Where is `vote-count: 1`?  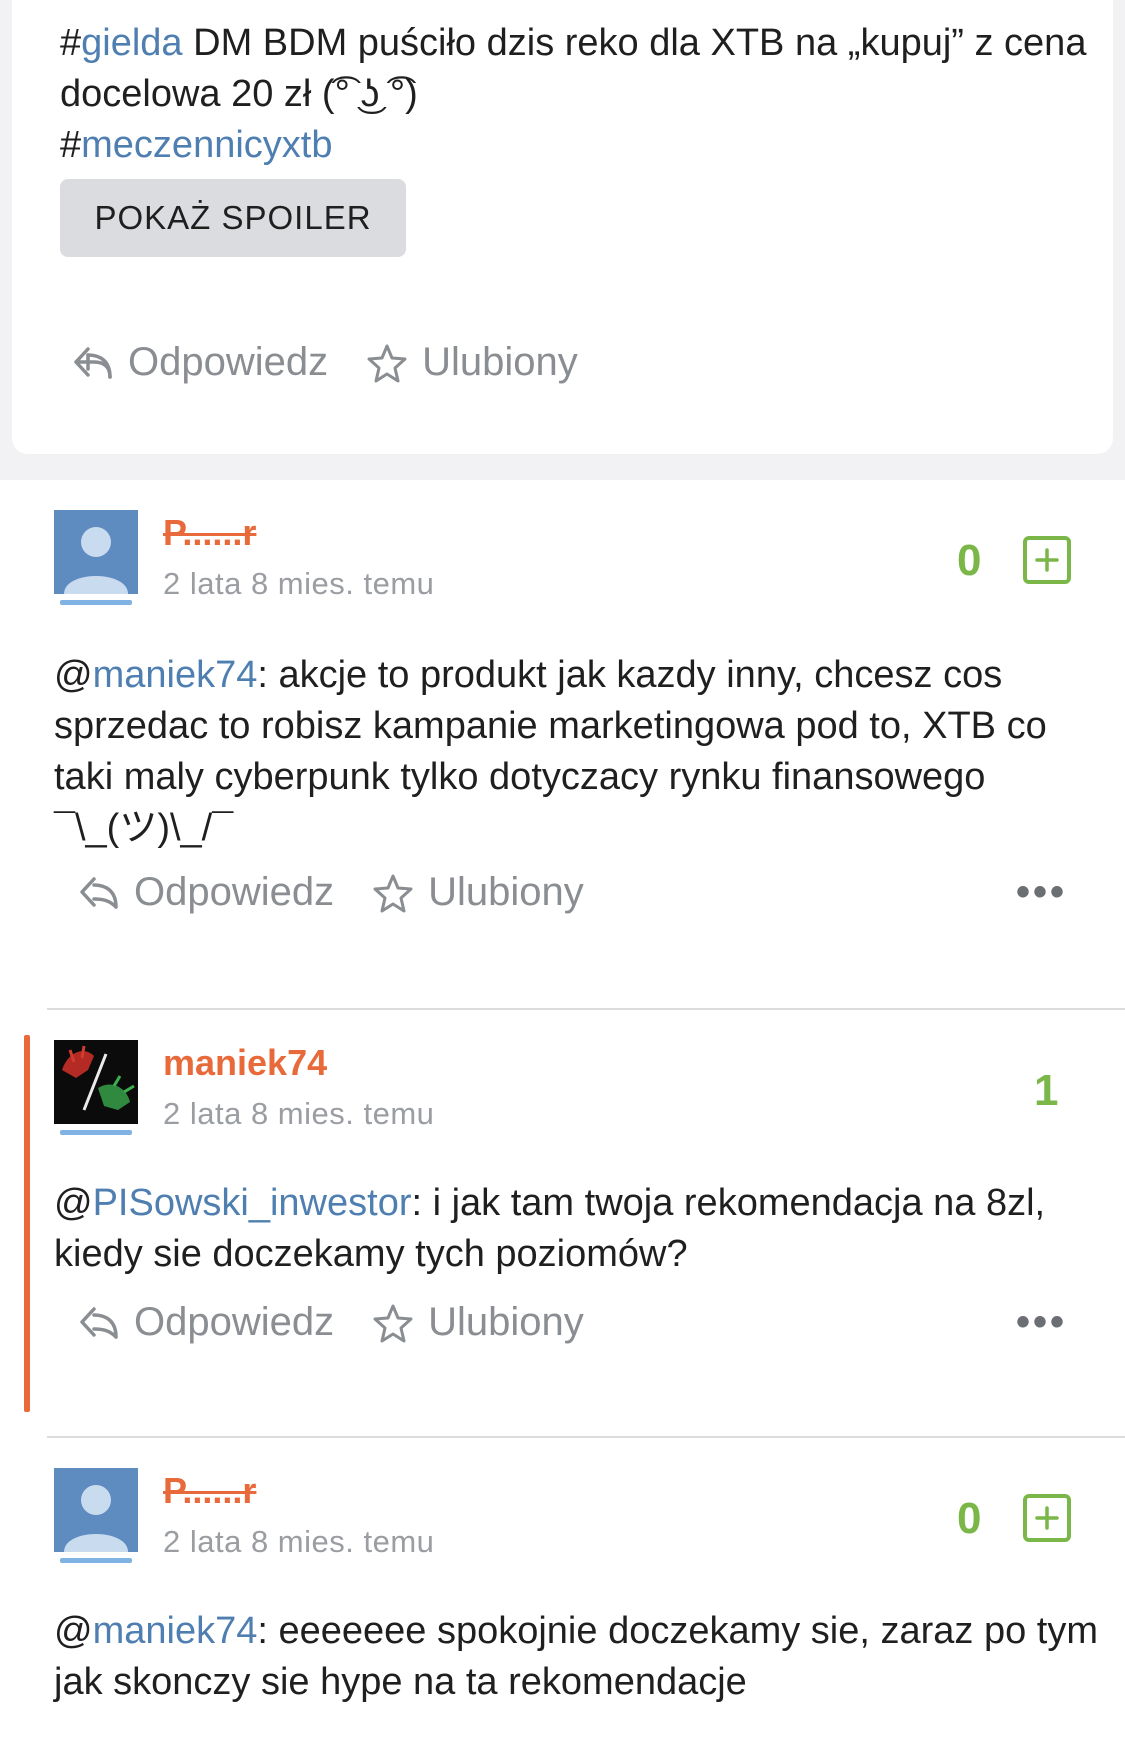
vote-count: 1 is located at coordinates (1046, 1090).